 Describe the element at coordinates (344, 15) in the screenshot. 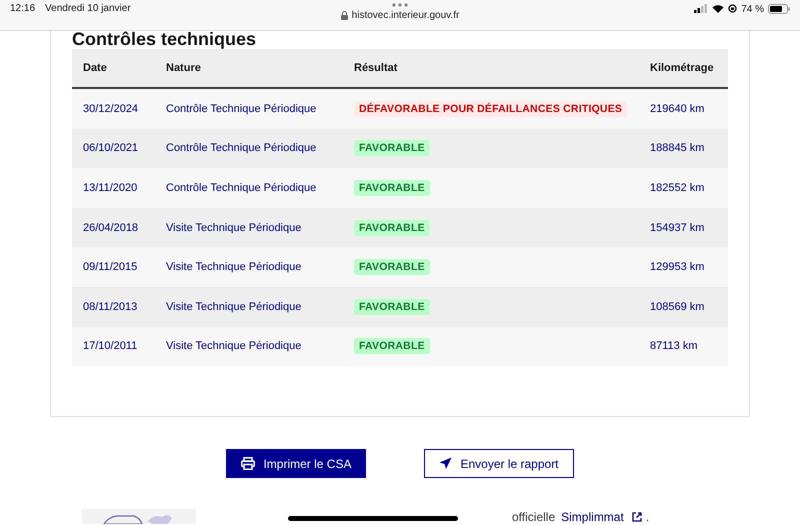

I see `lock-icon` at that location.